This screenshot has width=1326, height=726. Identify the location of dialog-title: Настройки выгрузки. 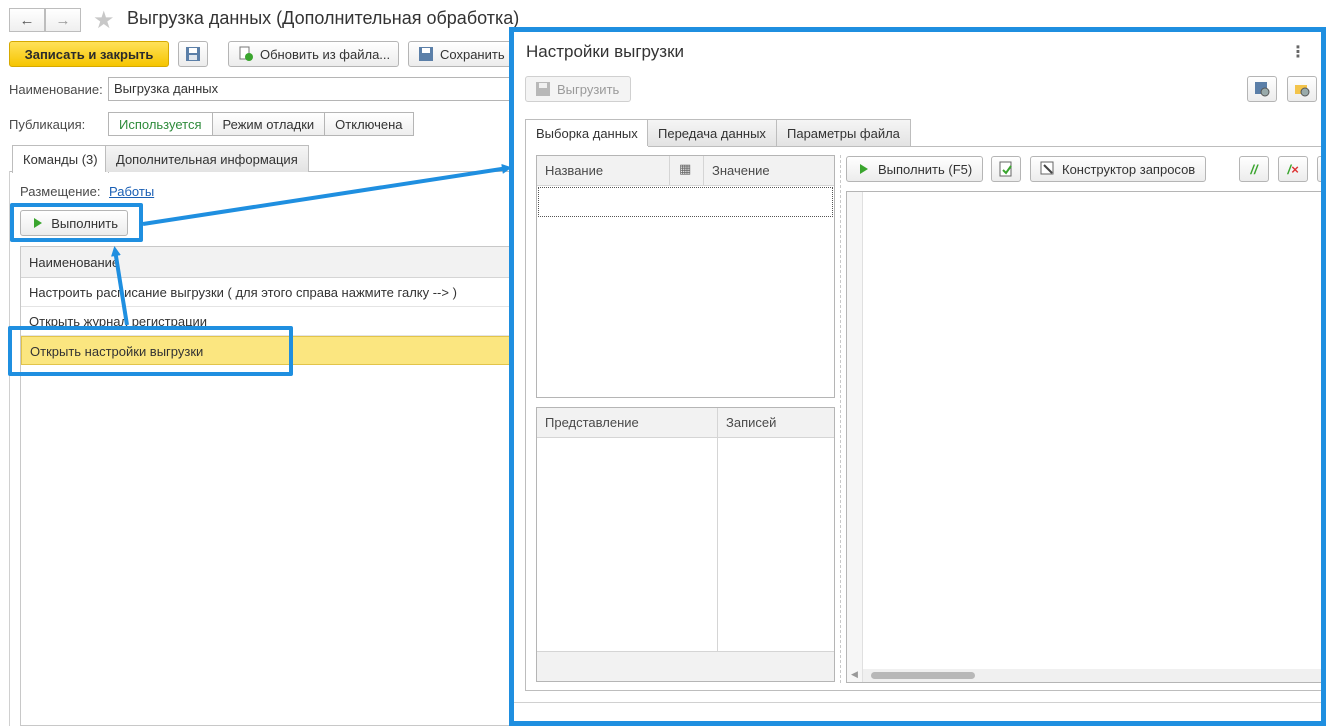
(605, 51).